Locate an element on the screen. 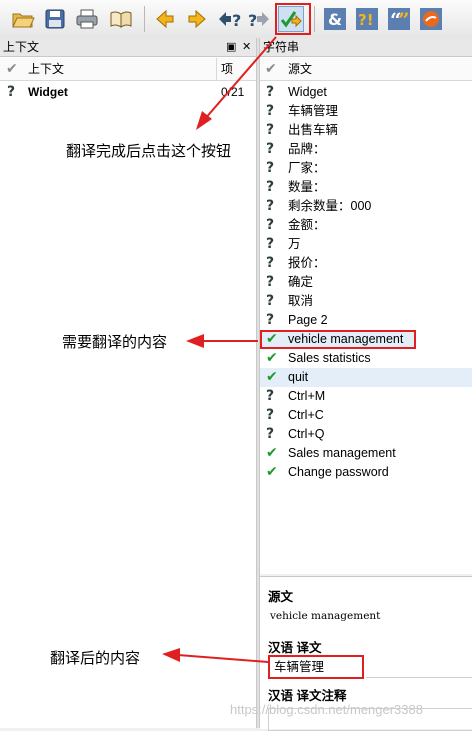 The image size is (472, 731). arrow-to-button is located at coordinates (240, 78).